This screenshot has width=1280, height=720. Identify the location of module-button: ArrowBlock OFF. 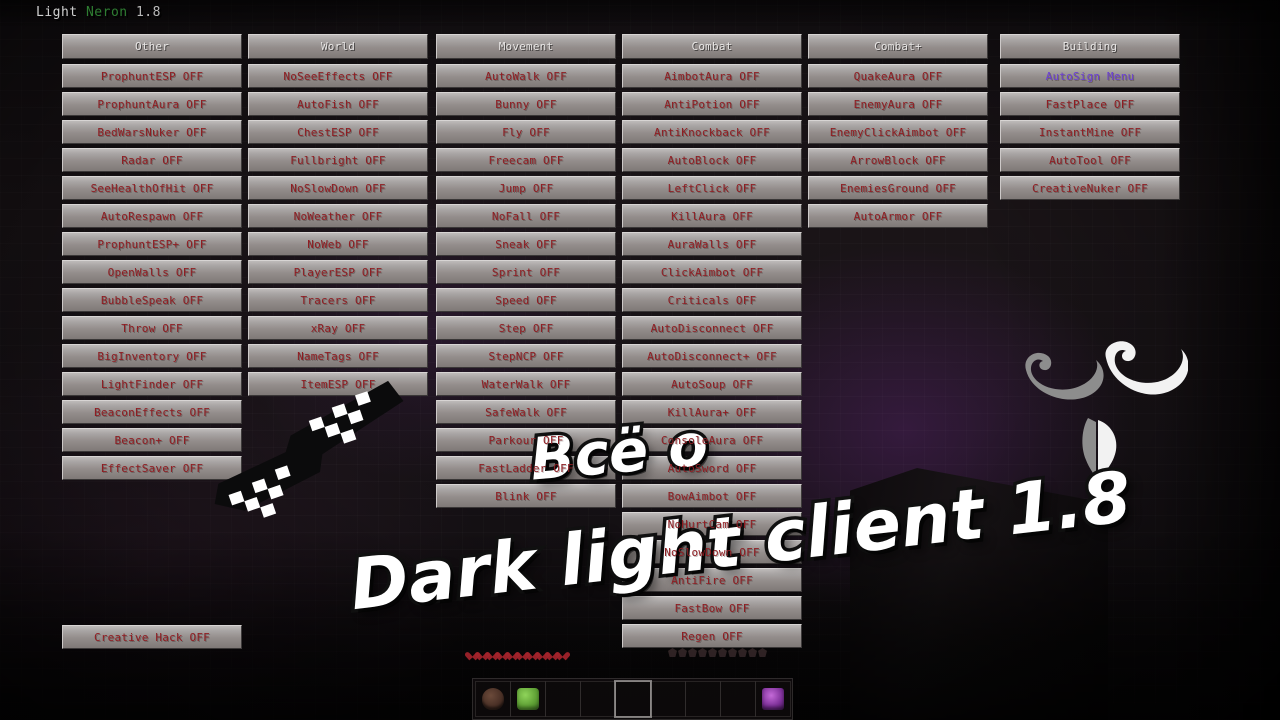
(898, 160).